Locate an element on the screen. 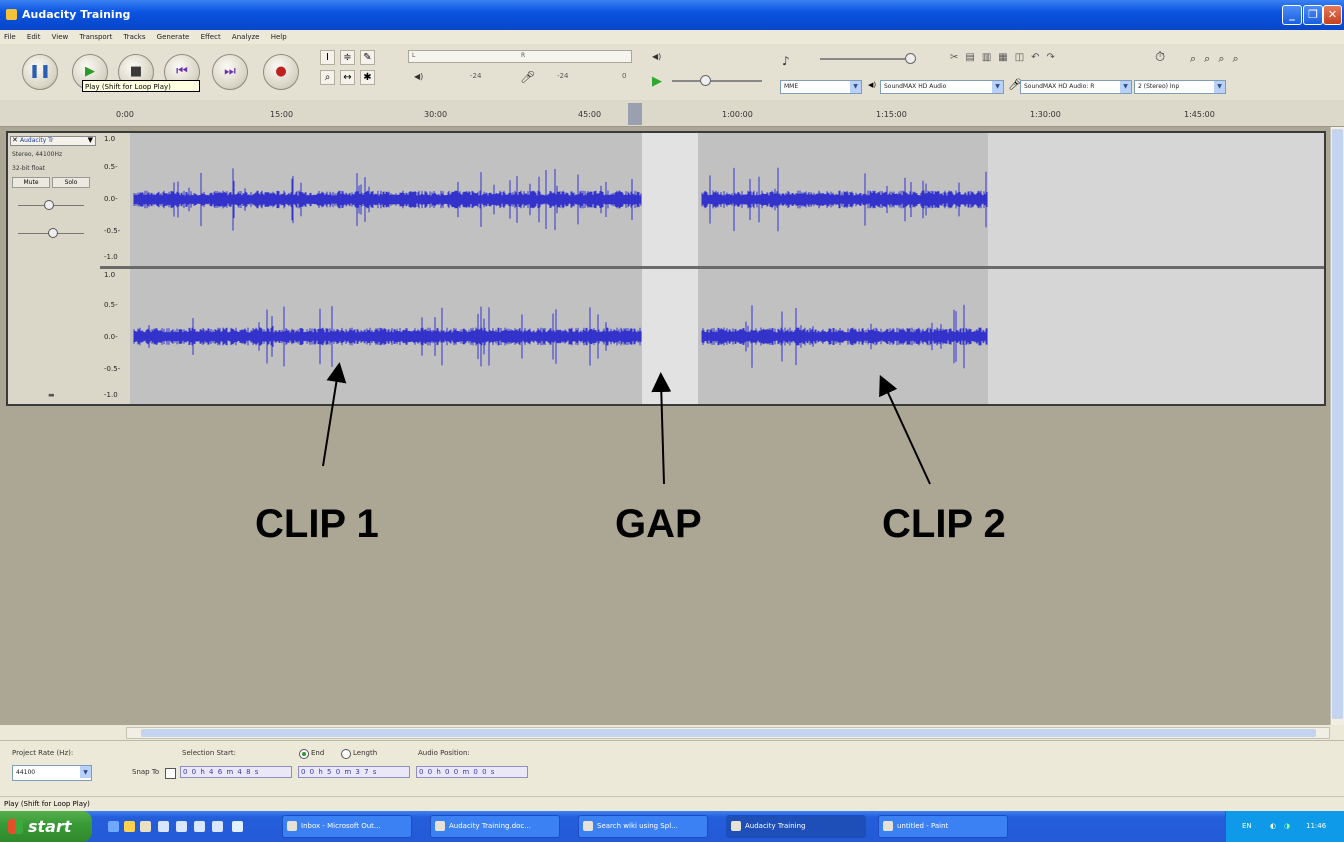 The width and height of the screenshot is (1344, 842). tray-icon: ◑ is located at coordinates (1287, 826).